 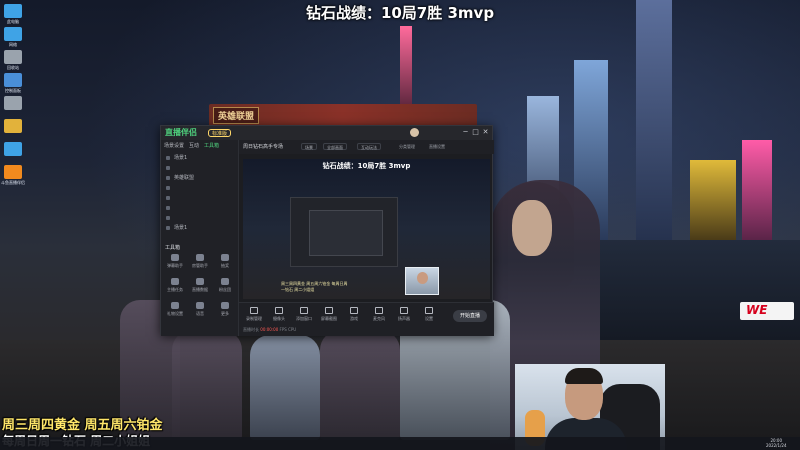 I want to click on tab-toolbox: 工具箱, so click(x=211, y=145).